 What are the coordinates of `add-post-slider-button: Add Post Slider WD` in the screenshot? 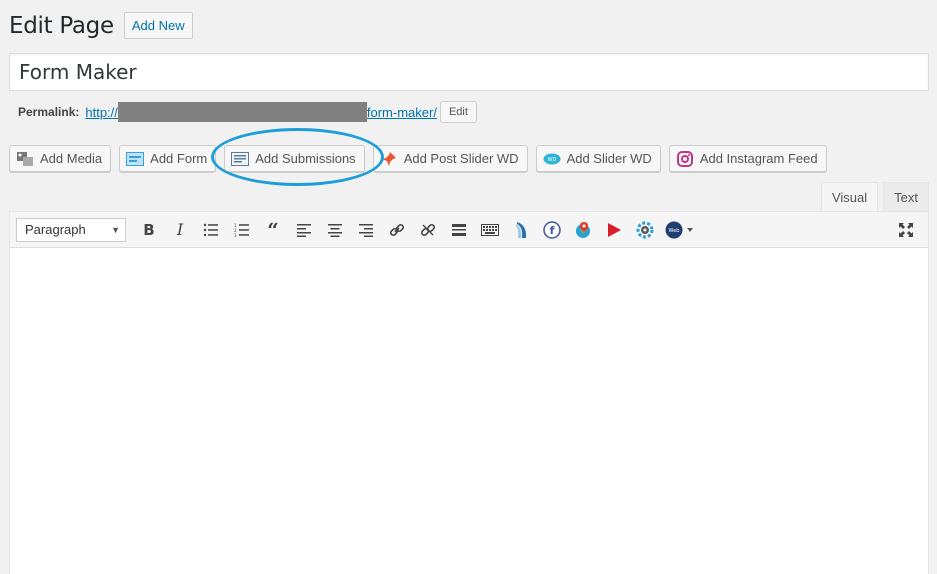 It's located at (450, 158).